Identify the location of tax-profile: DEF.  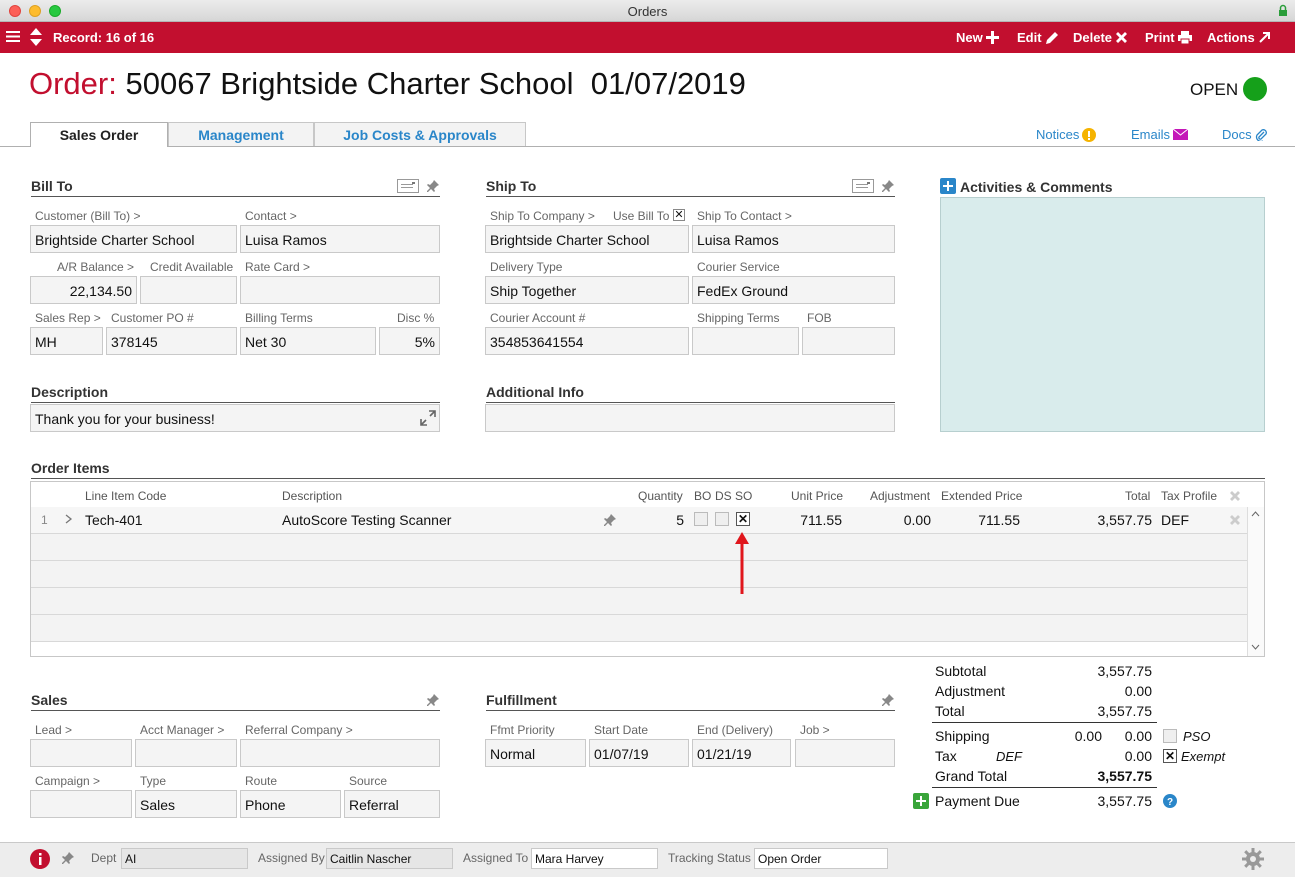
(1009, 756).